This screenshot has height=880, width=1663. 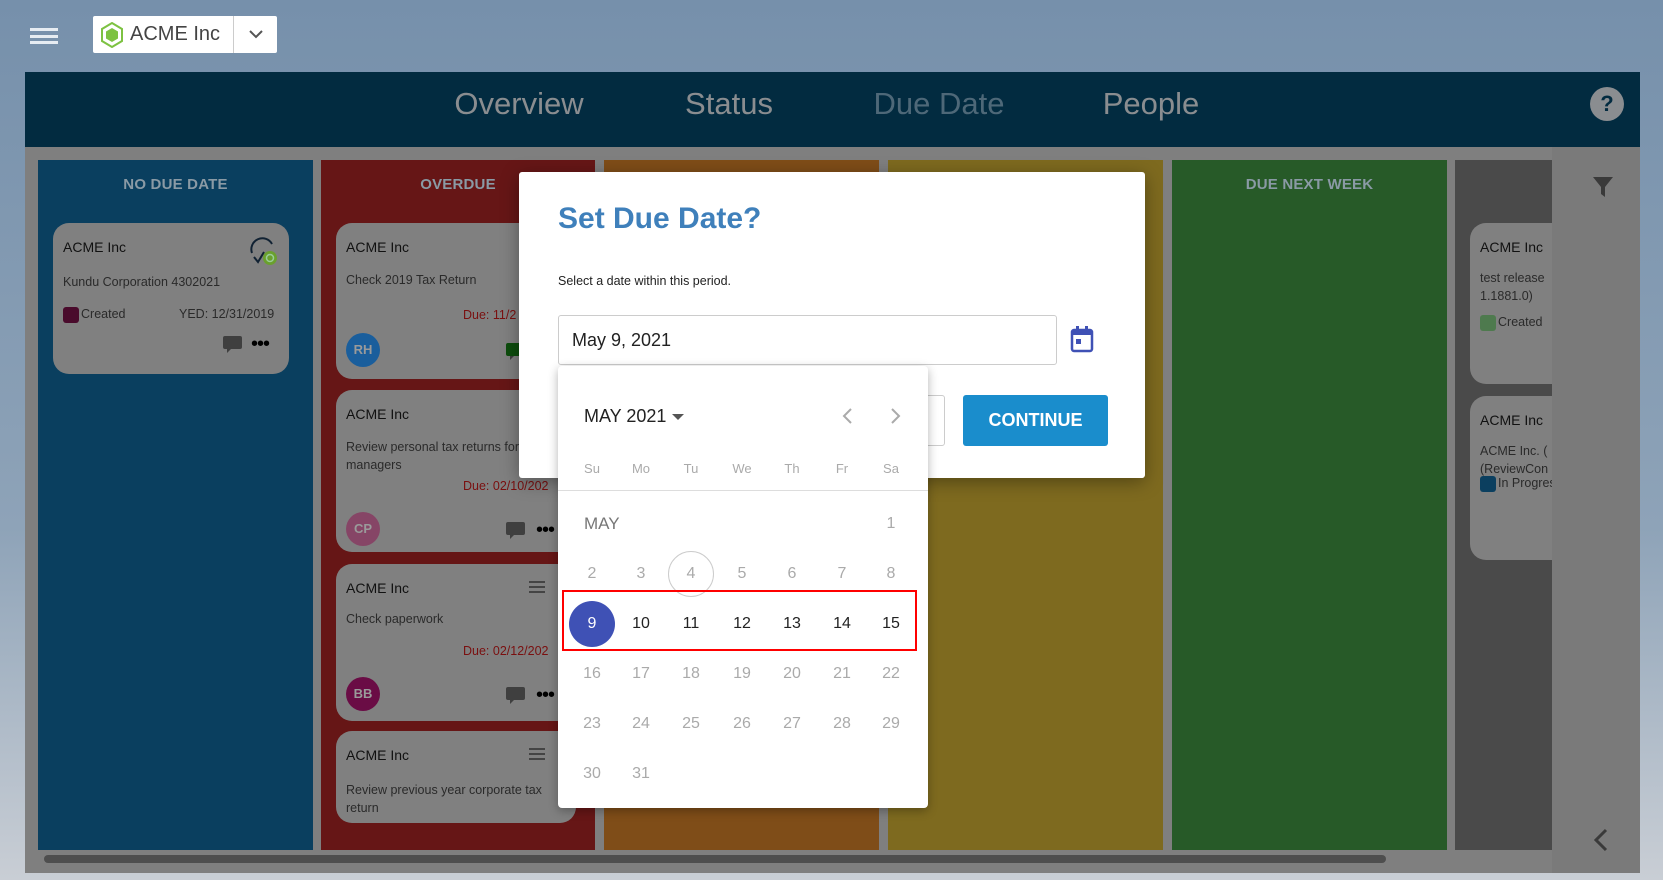 What do you see at coordinates (691, 723) in the screenshot?
I see `calendar-day: 25` at bounding box center [691, 723].